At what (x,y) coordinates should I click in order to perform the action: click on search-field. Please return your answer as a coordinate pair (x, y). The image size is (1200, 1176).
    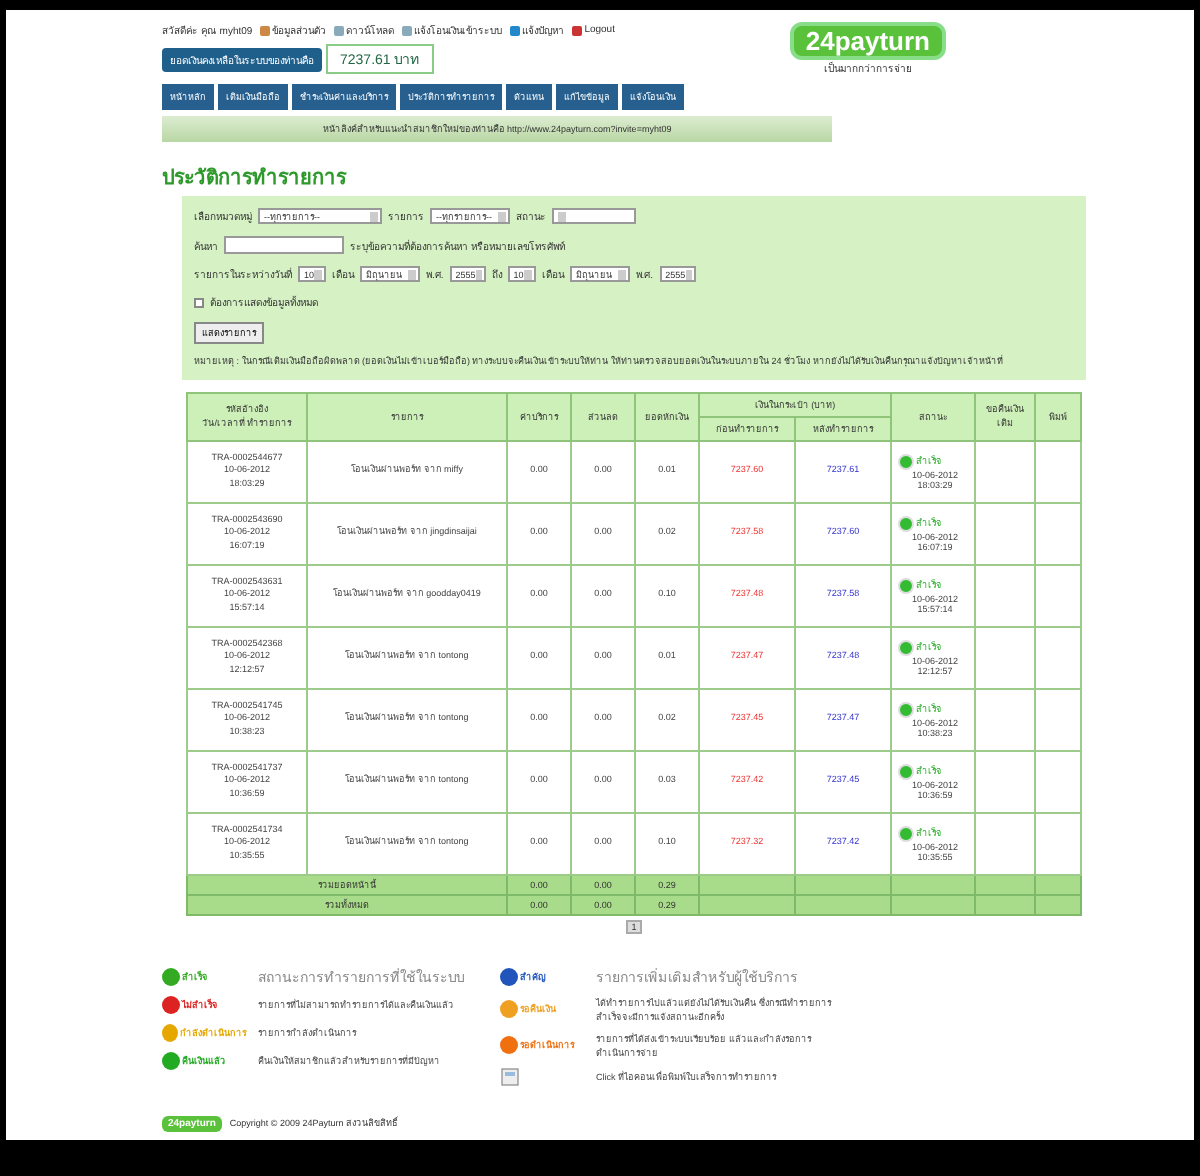
    Looking at the image, I should click on (284, 245).